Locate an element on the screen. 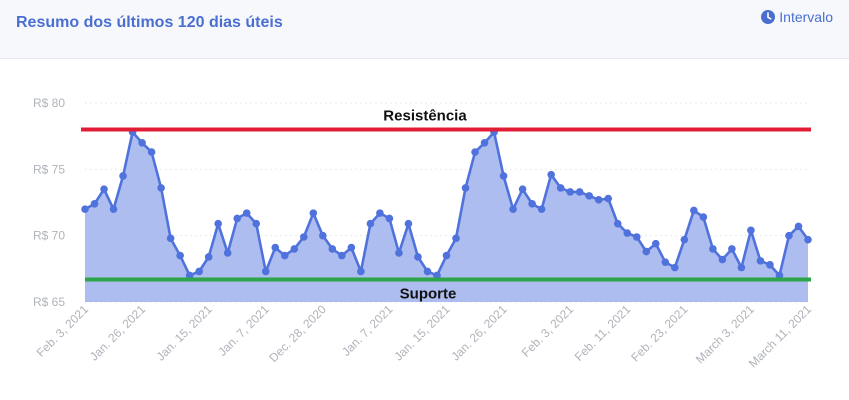  y-tick-label: R$ 75 is located at coordinates (49, 169).